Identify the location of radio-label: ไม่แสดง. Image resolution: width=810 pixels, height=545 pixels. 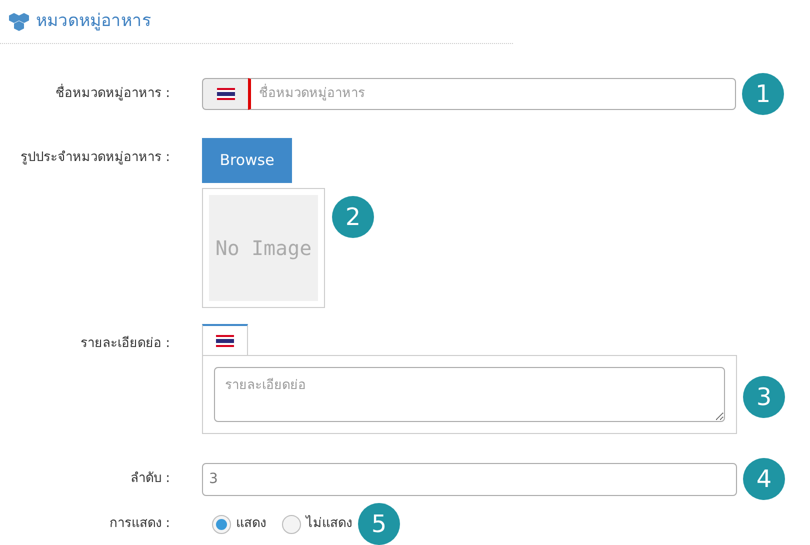
(329, 524).